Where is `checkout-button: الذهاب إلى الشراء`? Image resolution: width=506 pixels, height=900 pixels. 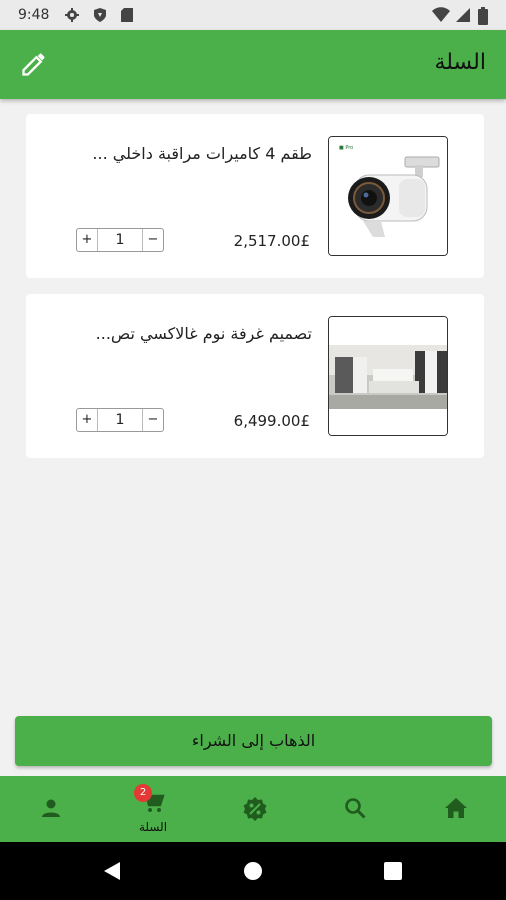
checkout-button: الذهاب إلى الشراء is located at coordinates (253, 741).